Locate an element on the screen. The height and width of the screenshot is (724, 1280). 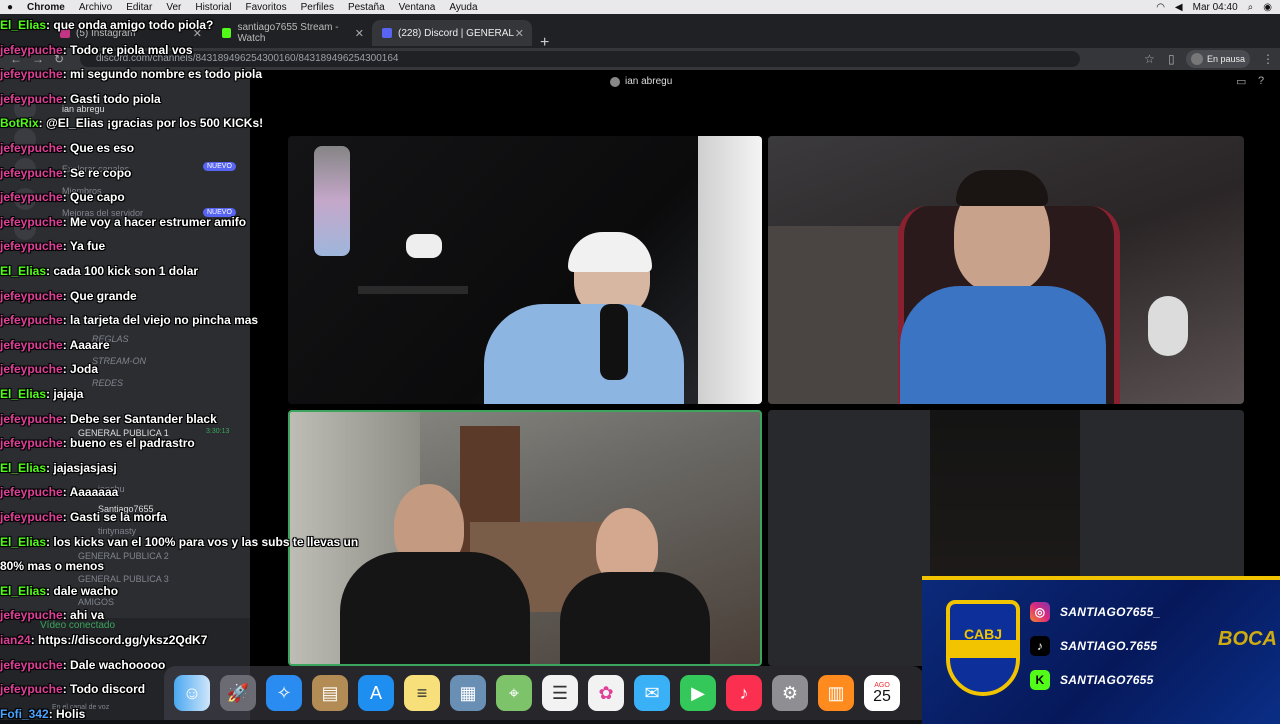
bottle is located at coordinates (614, 342).